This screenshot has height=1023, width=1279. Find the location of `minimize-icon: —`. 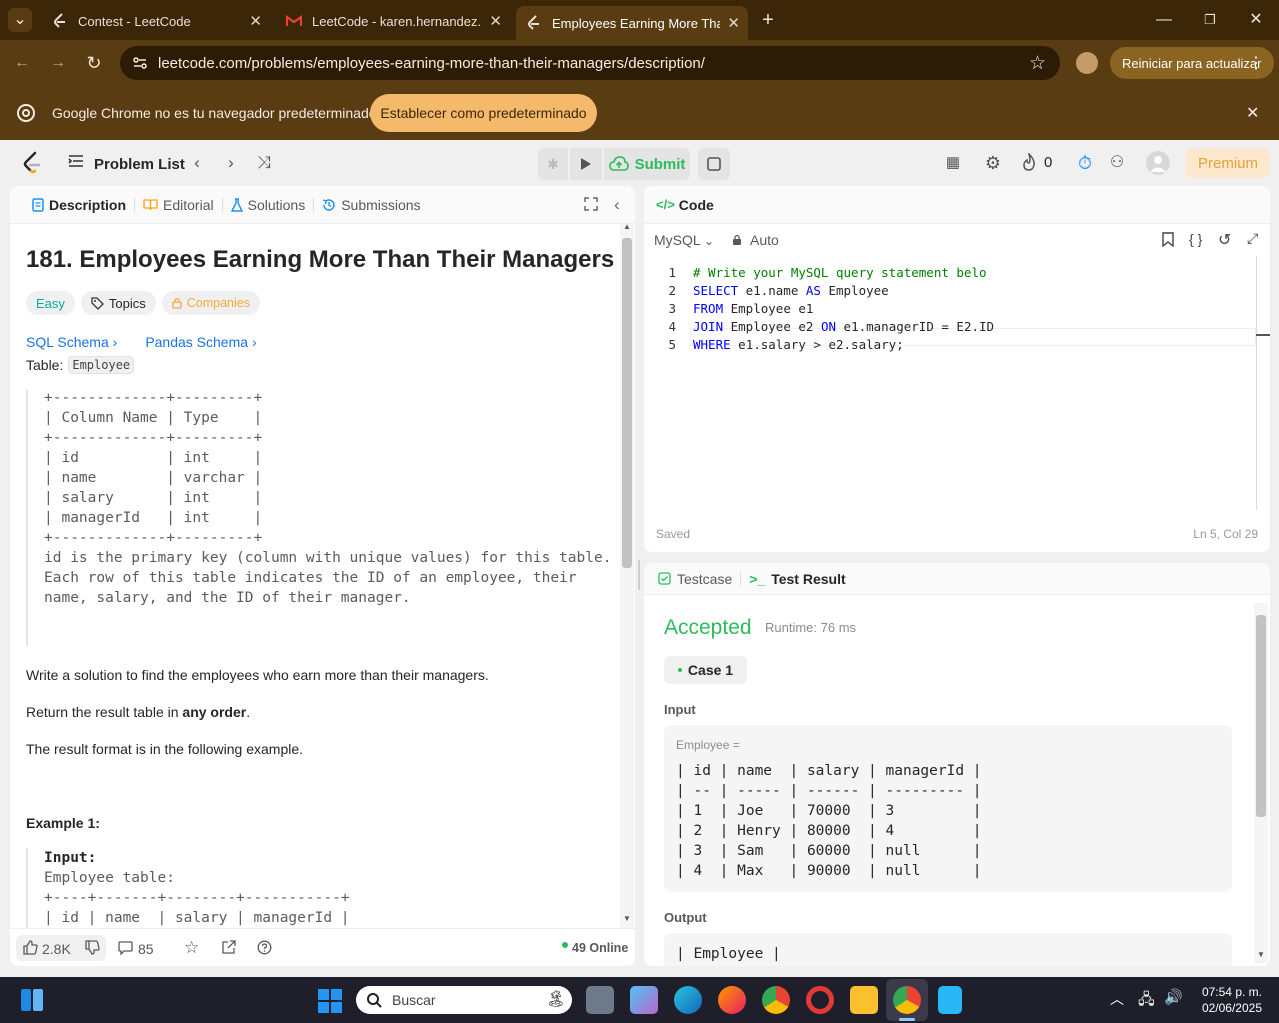

minimize-icon: — is located at coordinates (1164, 20).